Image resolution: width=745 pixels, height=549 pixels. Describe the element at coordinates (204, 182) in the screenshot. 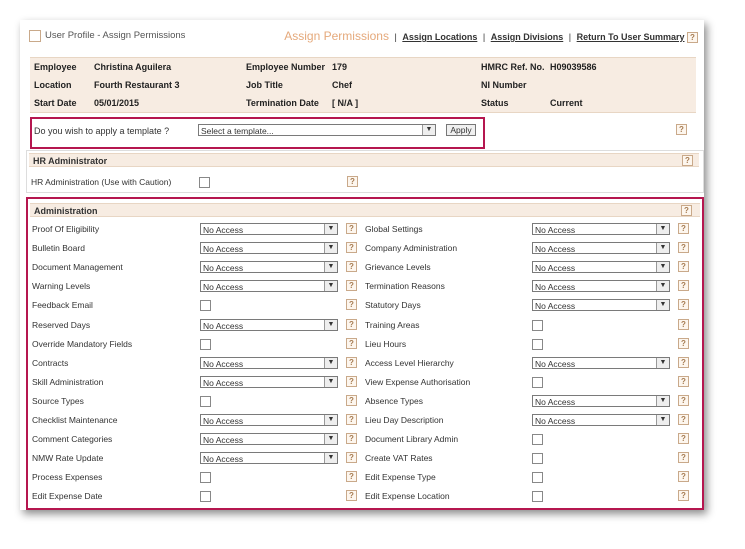

I see `hr-administration-checkbox` at that location.